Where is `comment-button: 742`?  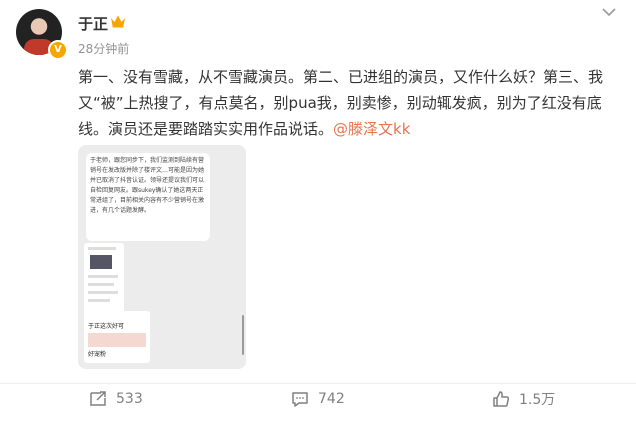
comment-button: 742 is located at coordinates (317, 399).